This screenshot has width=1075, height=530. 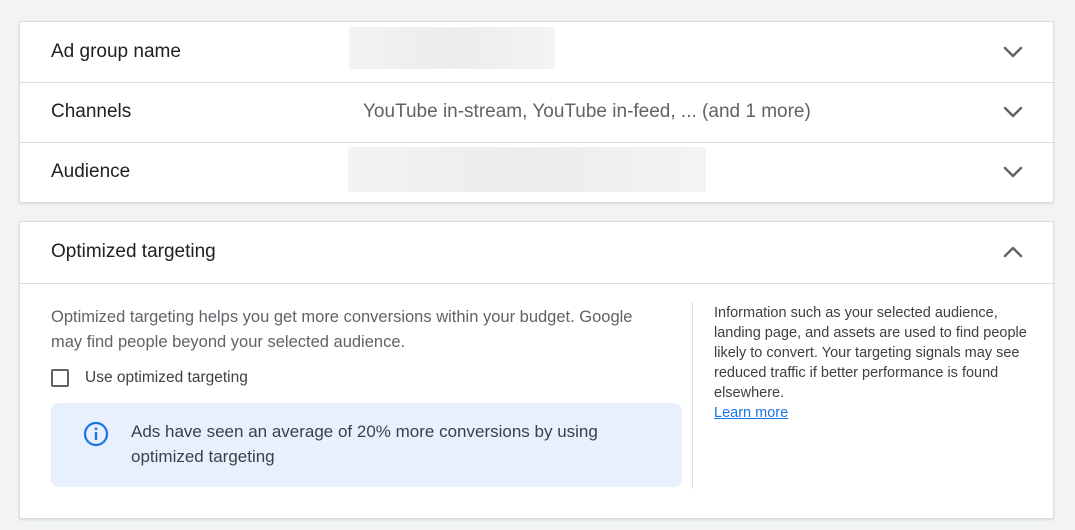 I want to click on audience-row: Audience, so click(x=537, y=172).